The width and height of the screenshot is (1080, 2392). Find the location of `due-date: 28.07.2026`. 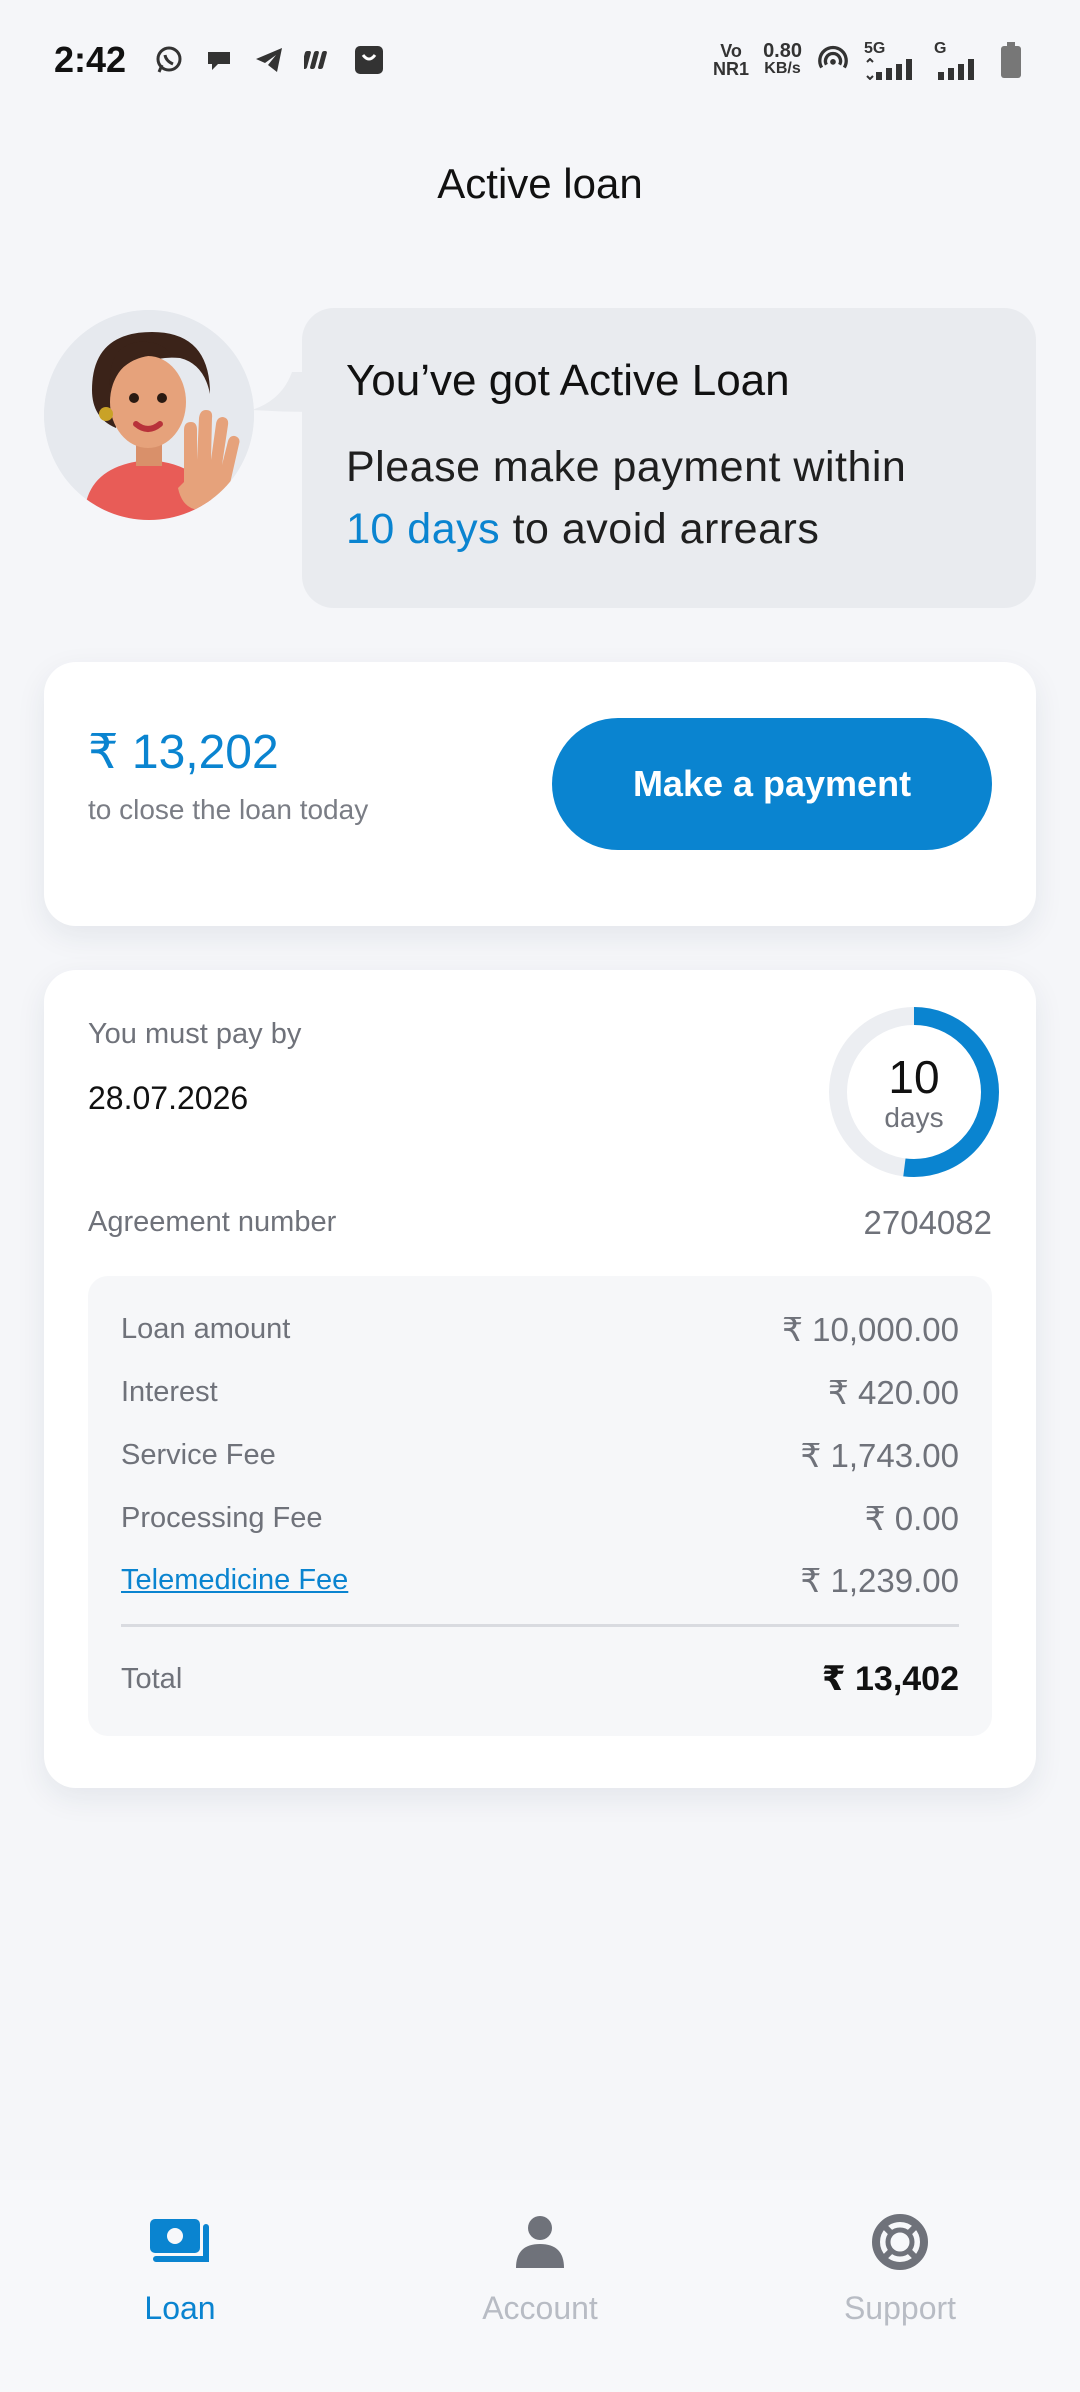

due-date: 28.07.2026 is located at coordinates (168, 1098).